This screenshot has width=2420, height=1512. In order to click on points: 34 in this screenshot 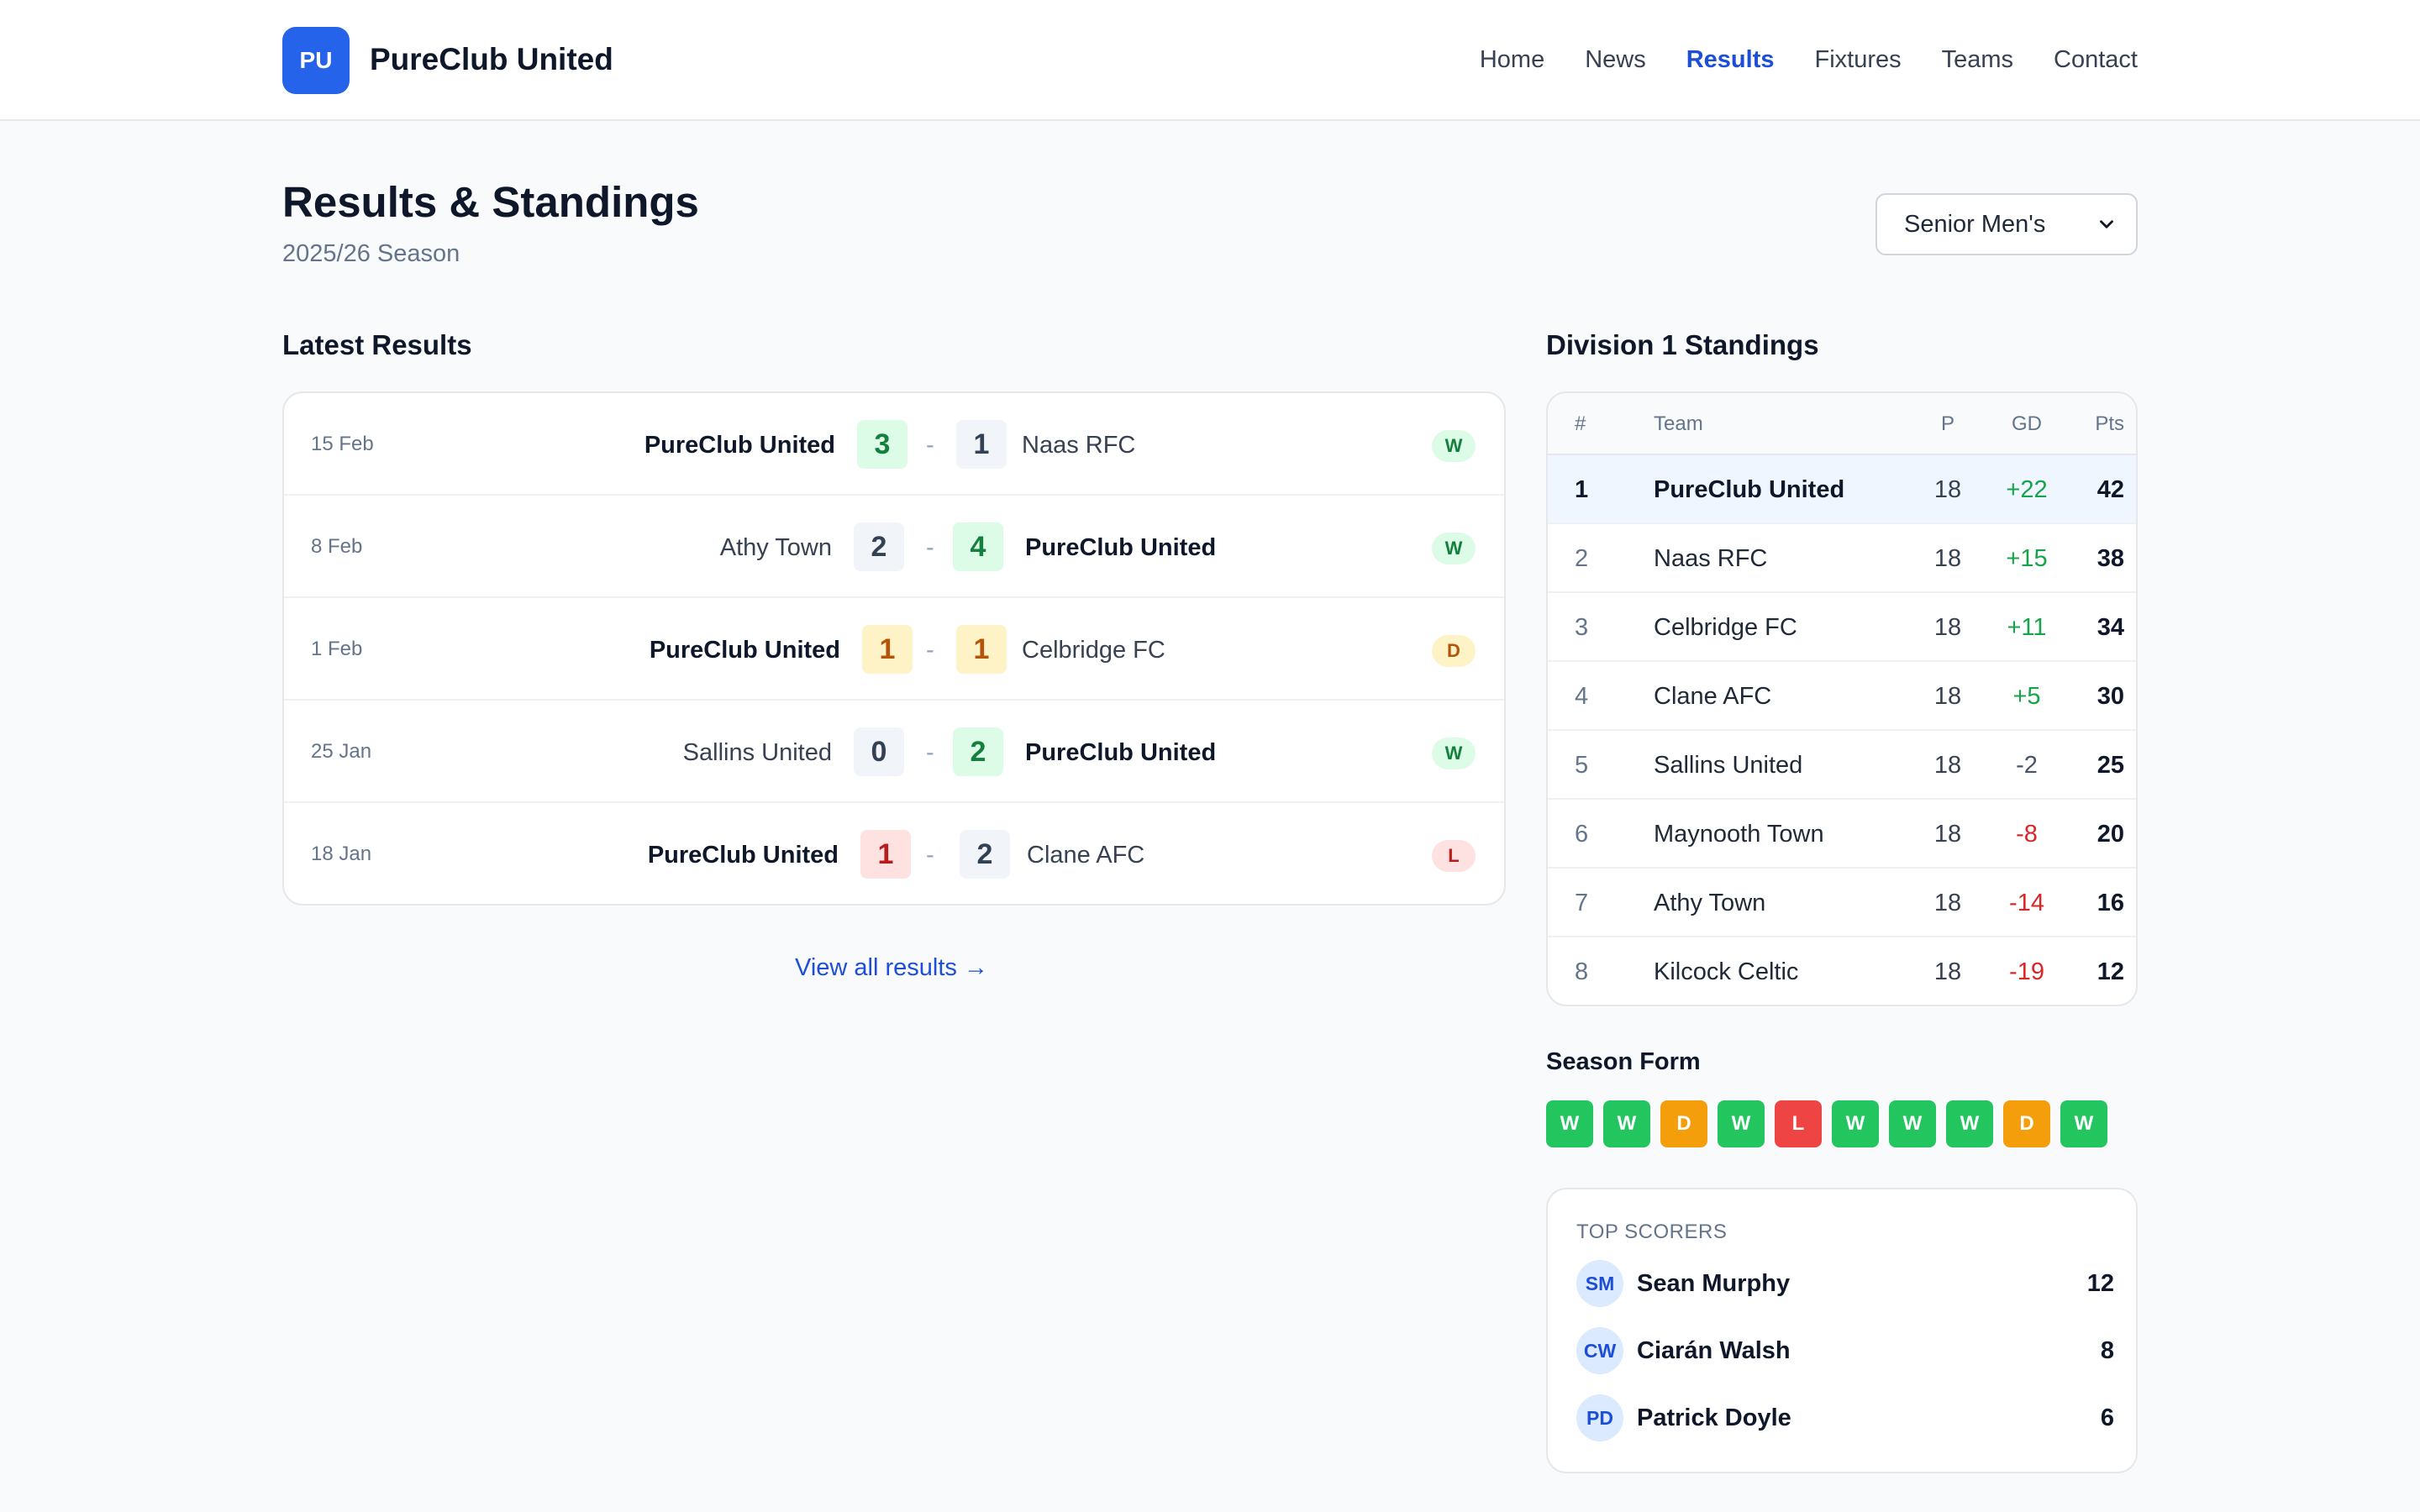, I will do `click(2110, 627)`.